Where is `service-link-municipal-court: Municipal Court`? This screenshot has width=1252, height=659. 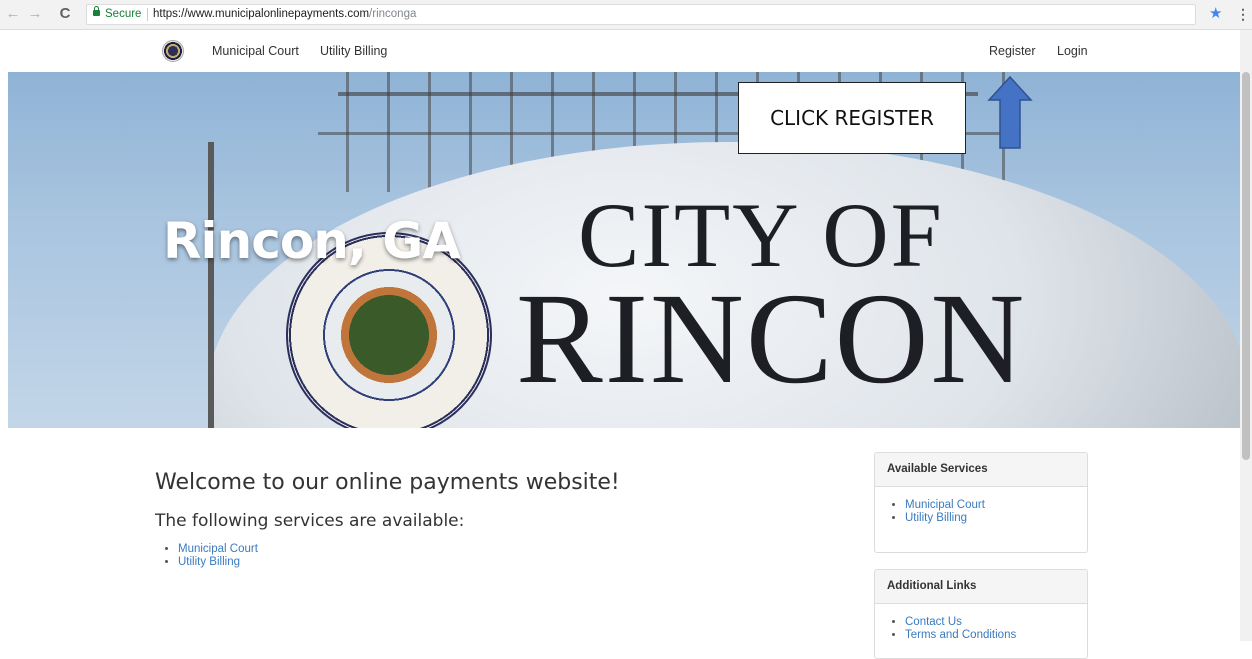 service-link-municipal-court: Municipal Court is located at coordinates (218, 549).